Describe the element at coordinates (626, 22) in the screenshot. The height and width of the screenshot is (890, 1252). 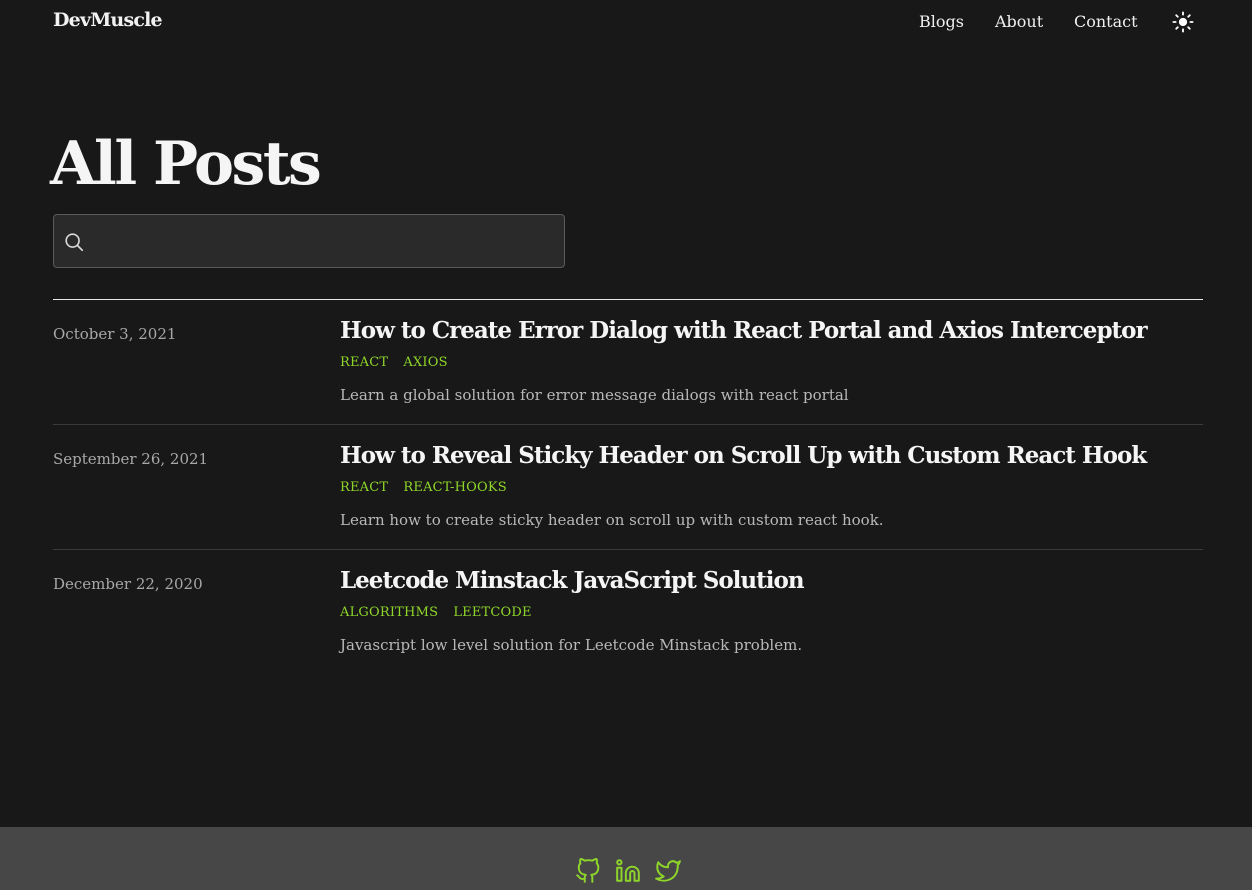
I see `site-header: DevMuscle Blogs About Contact` at that location.